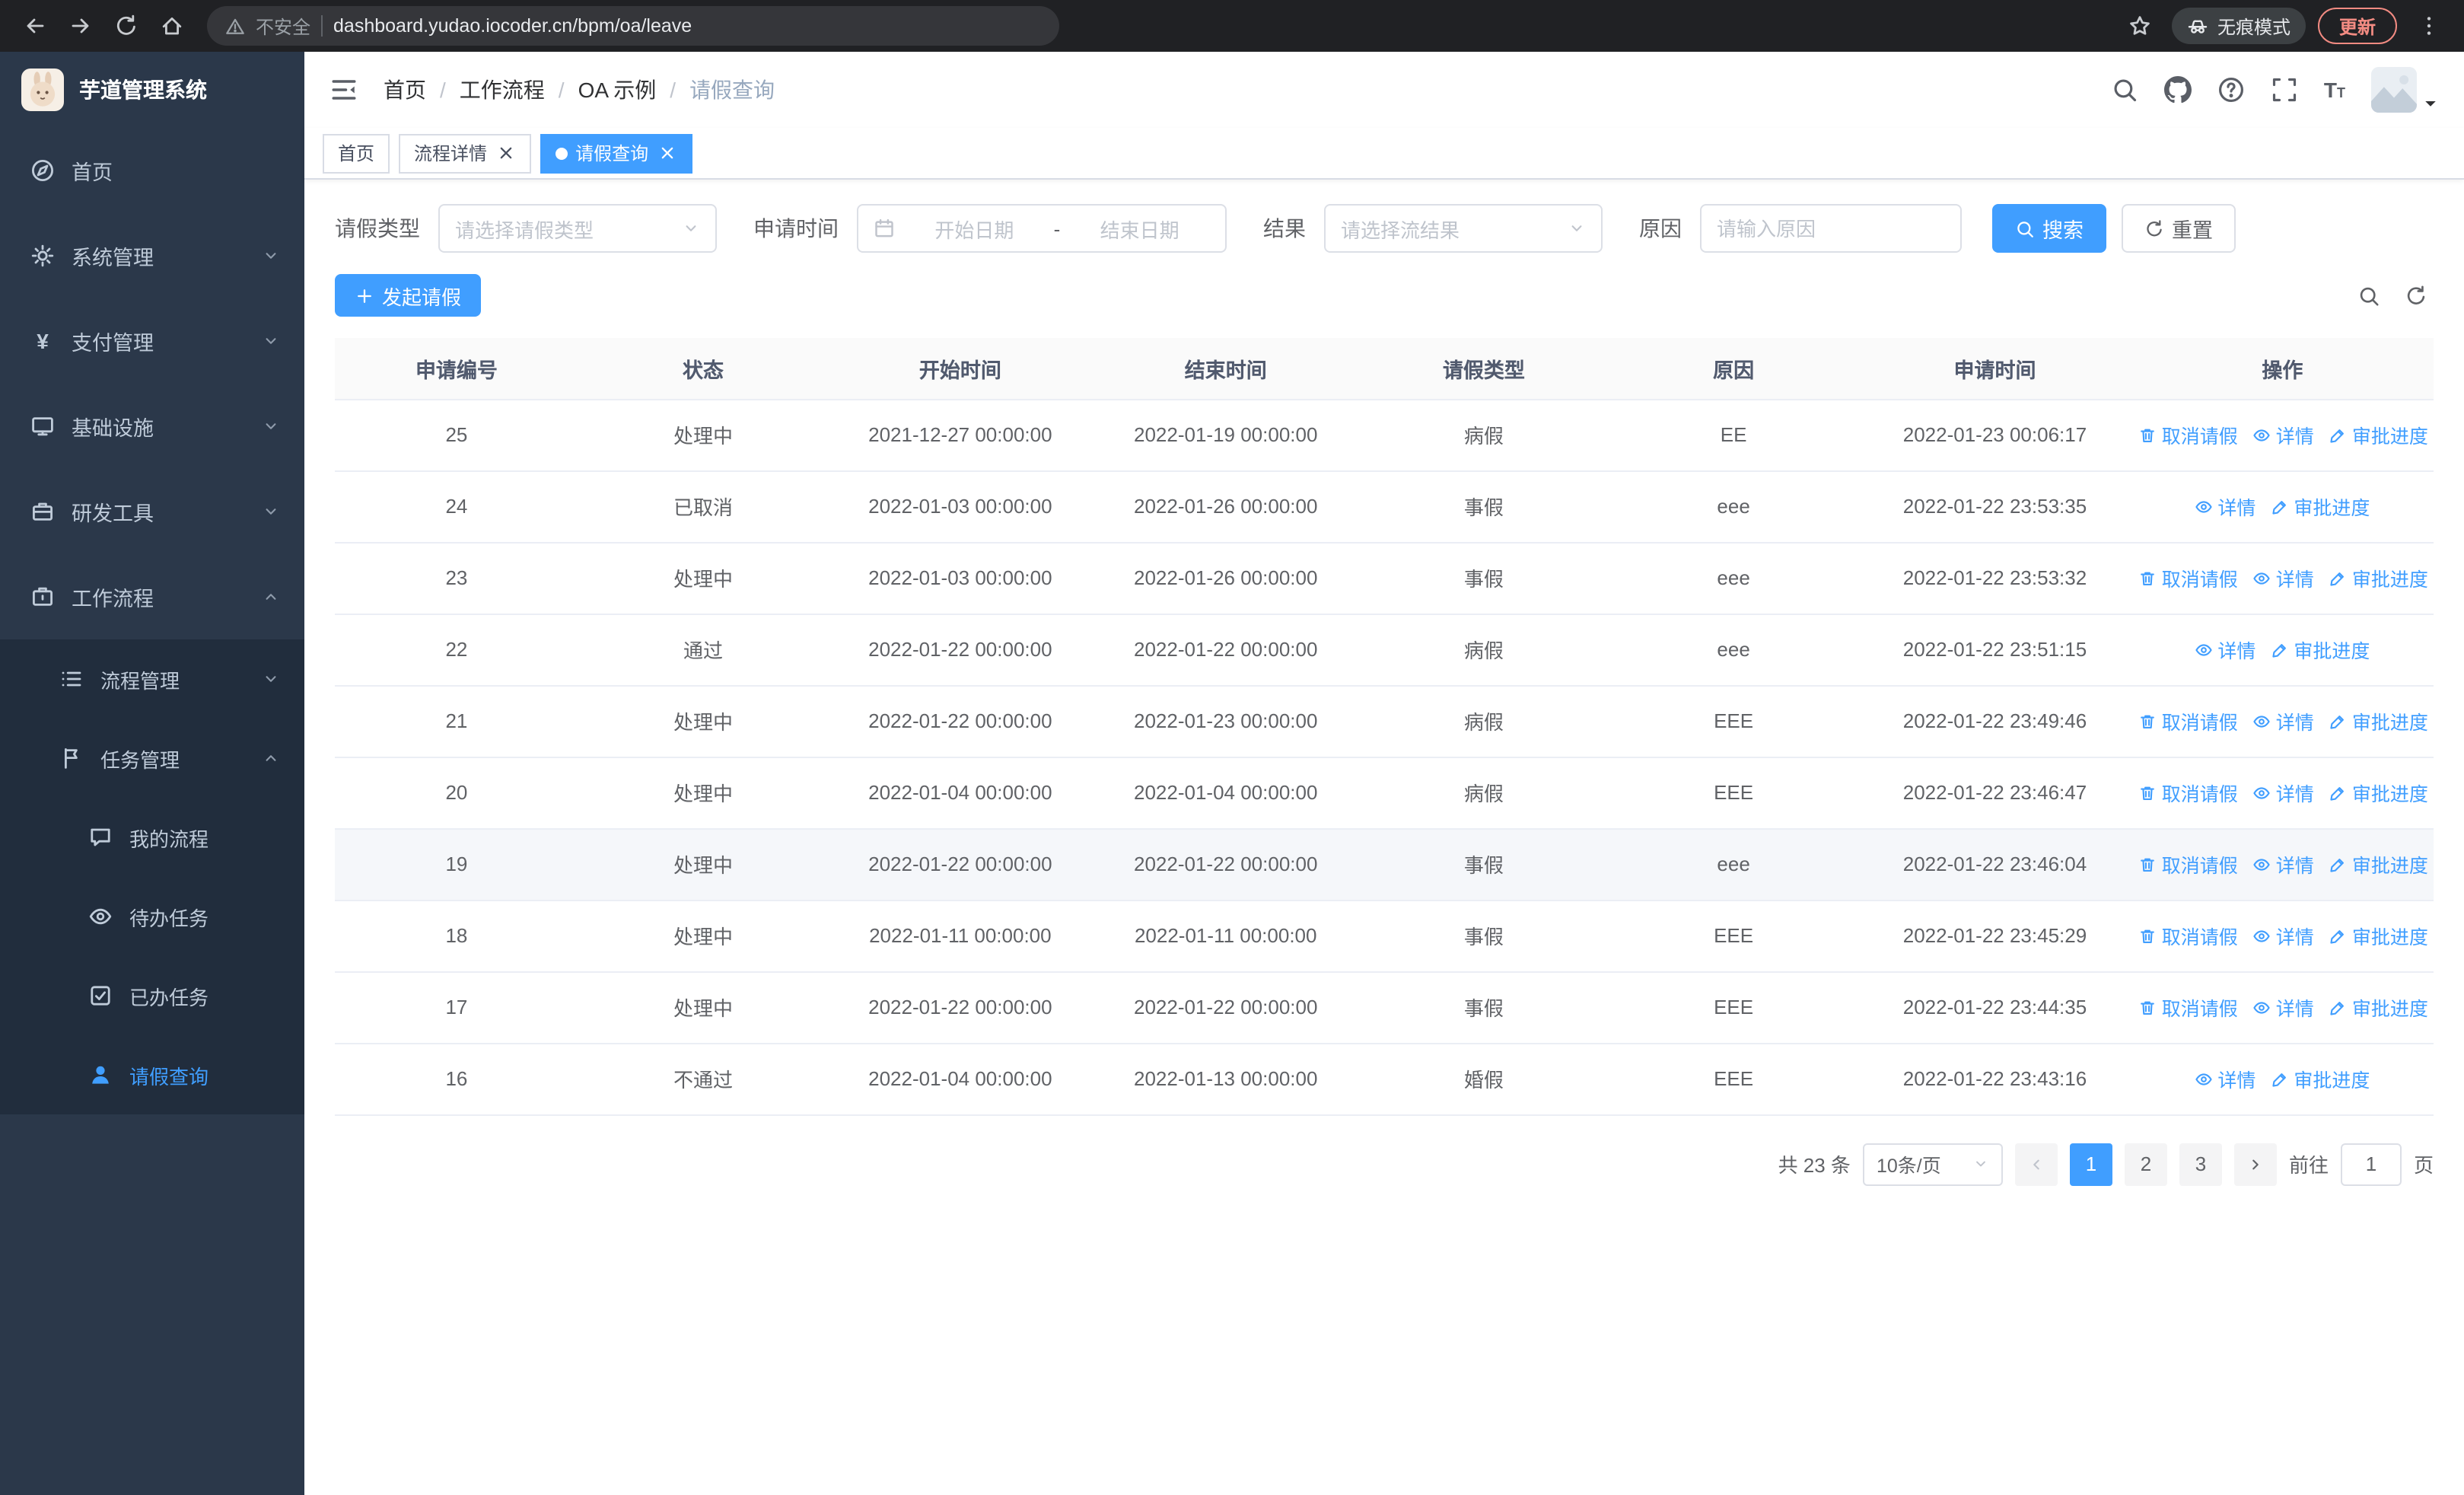 Image resolution: width=2464 pixels, height=1495 pixels. Describe the element at coordinates (2063, 230) in the screenshot. I see `search-label: 搜索` at that location.